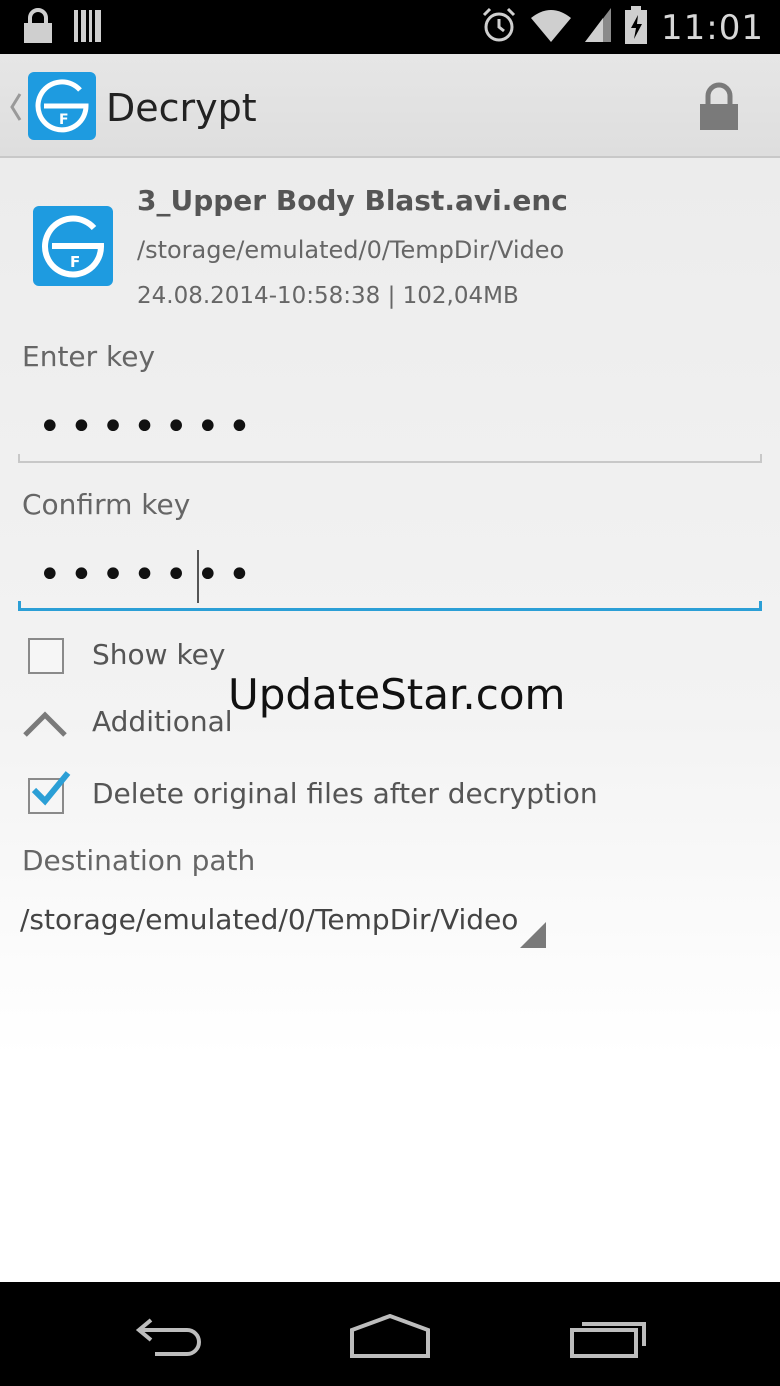 The width and height of the screenshot is (780, 1386). What do you see at coordinates (609, 1339) in the screenshot?
I see `recent-apps-icon` at bounding box center [609, 1339].